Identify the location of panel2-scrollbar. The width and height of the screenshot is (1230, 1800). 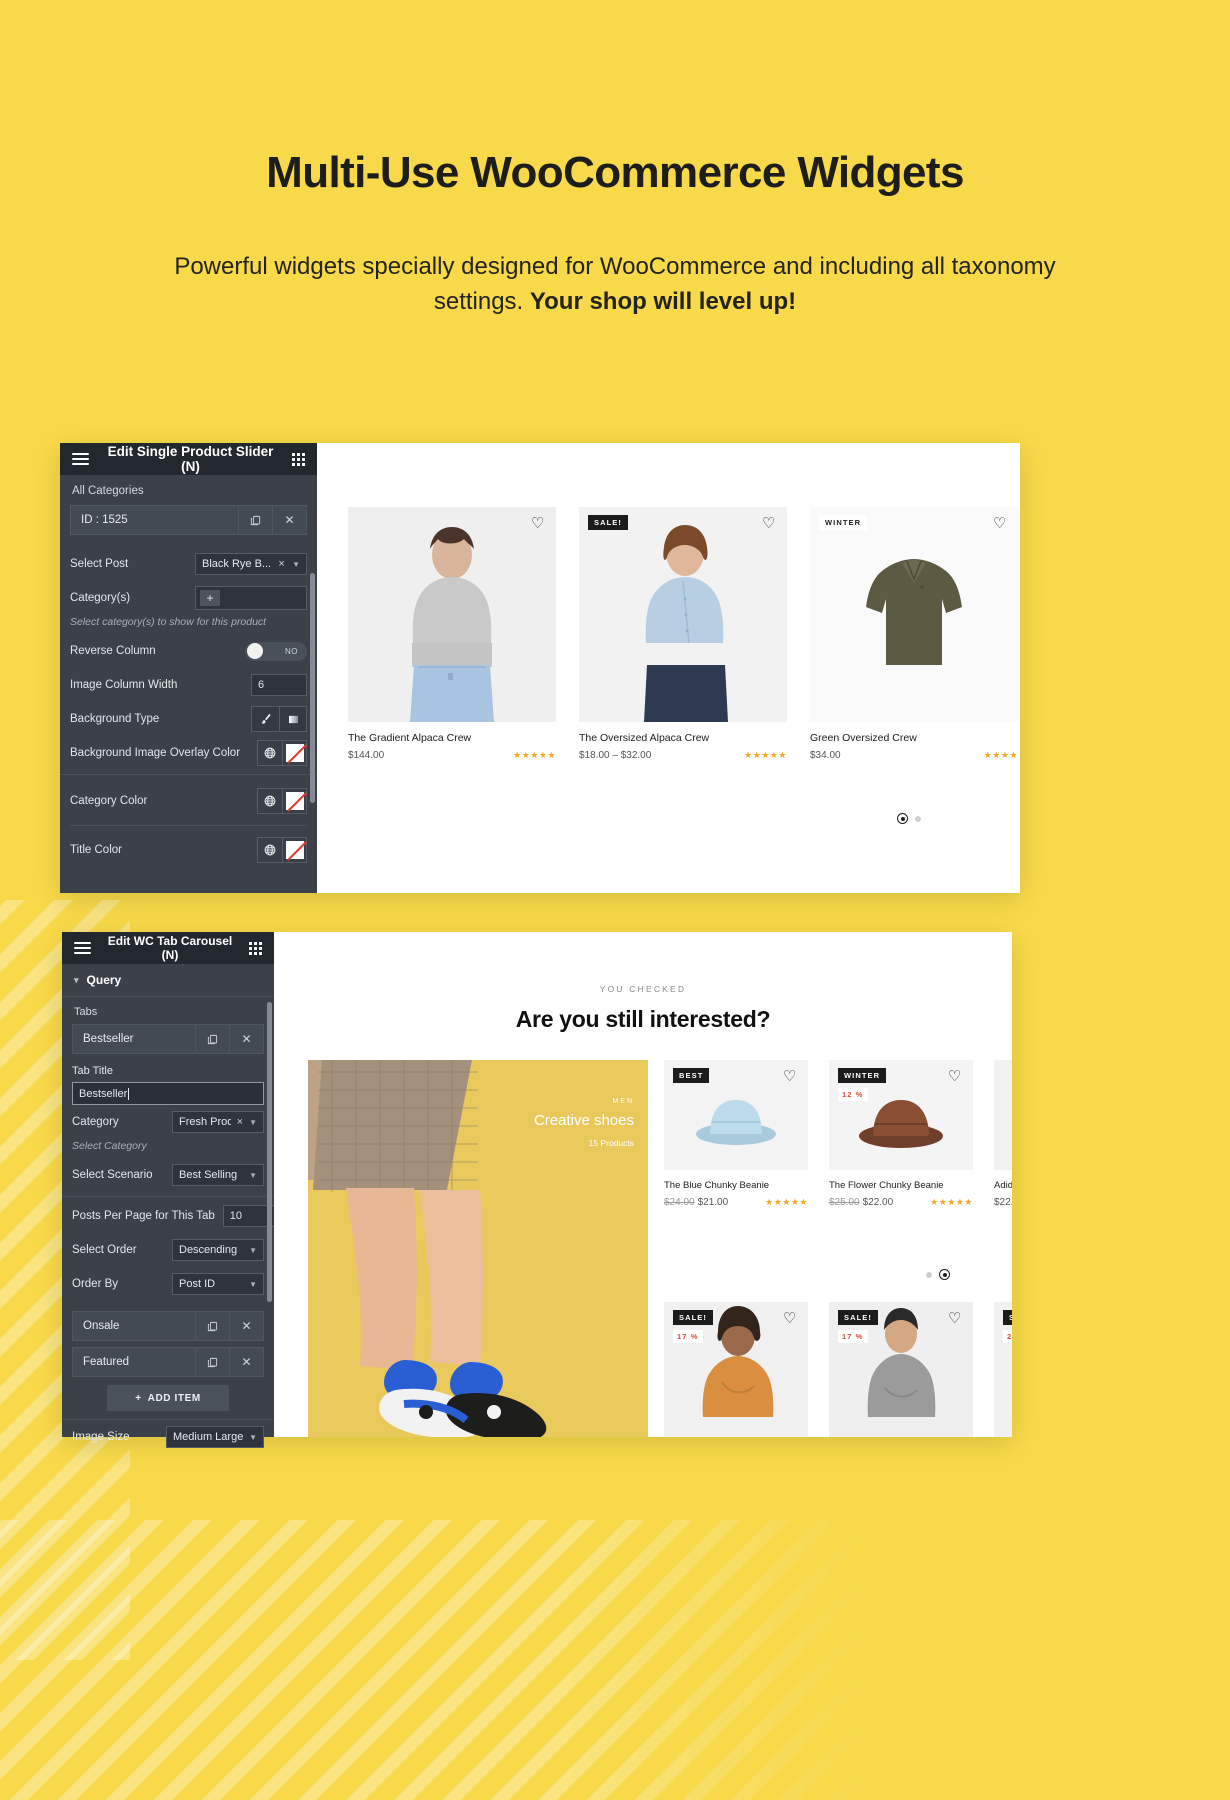
(269, 1152).